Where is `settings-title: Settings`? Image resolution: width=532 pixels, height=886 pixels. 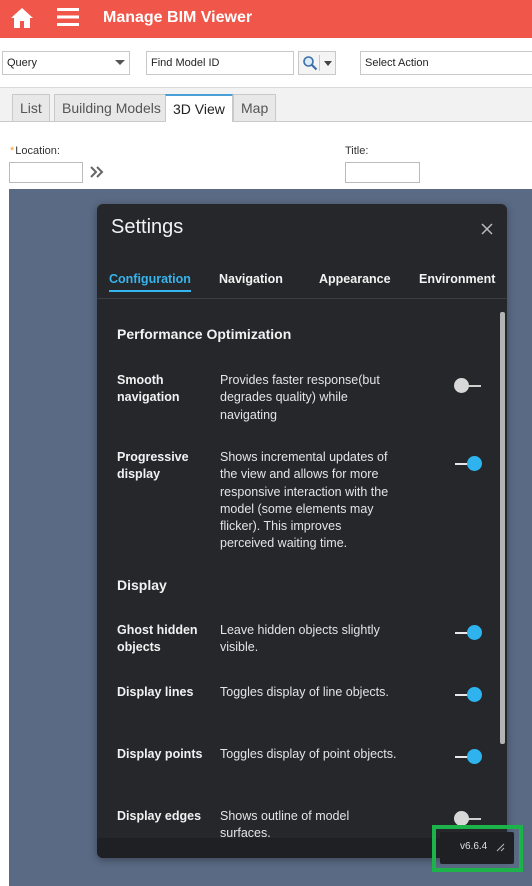 settings-title: Settings is located at coordinates (147, 227).